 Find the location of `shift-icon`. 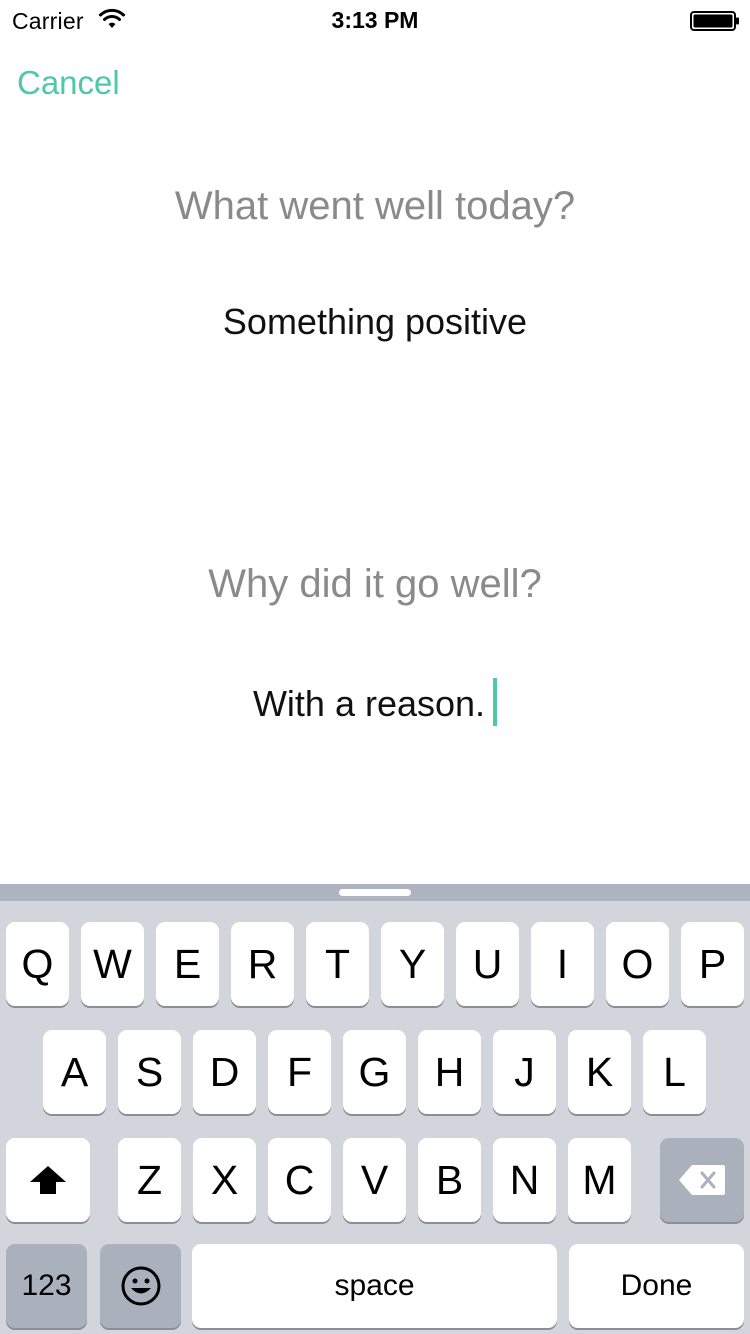

shift-icon is located at coordinates (48, 1180).